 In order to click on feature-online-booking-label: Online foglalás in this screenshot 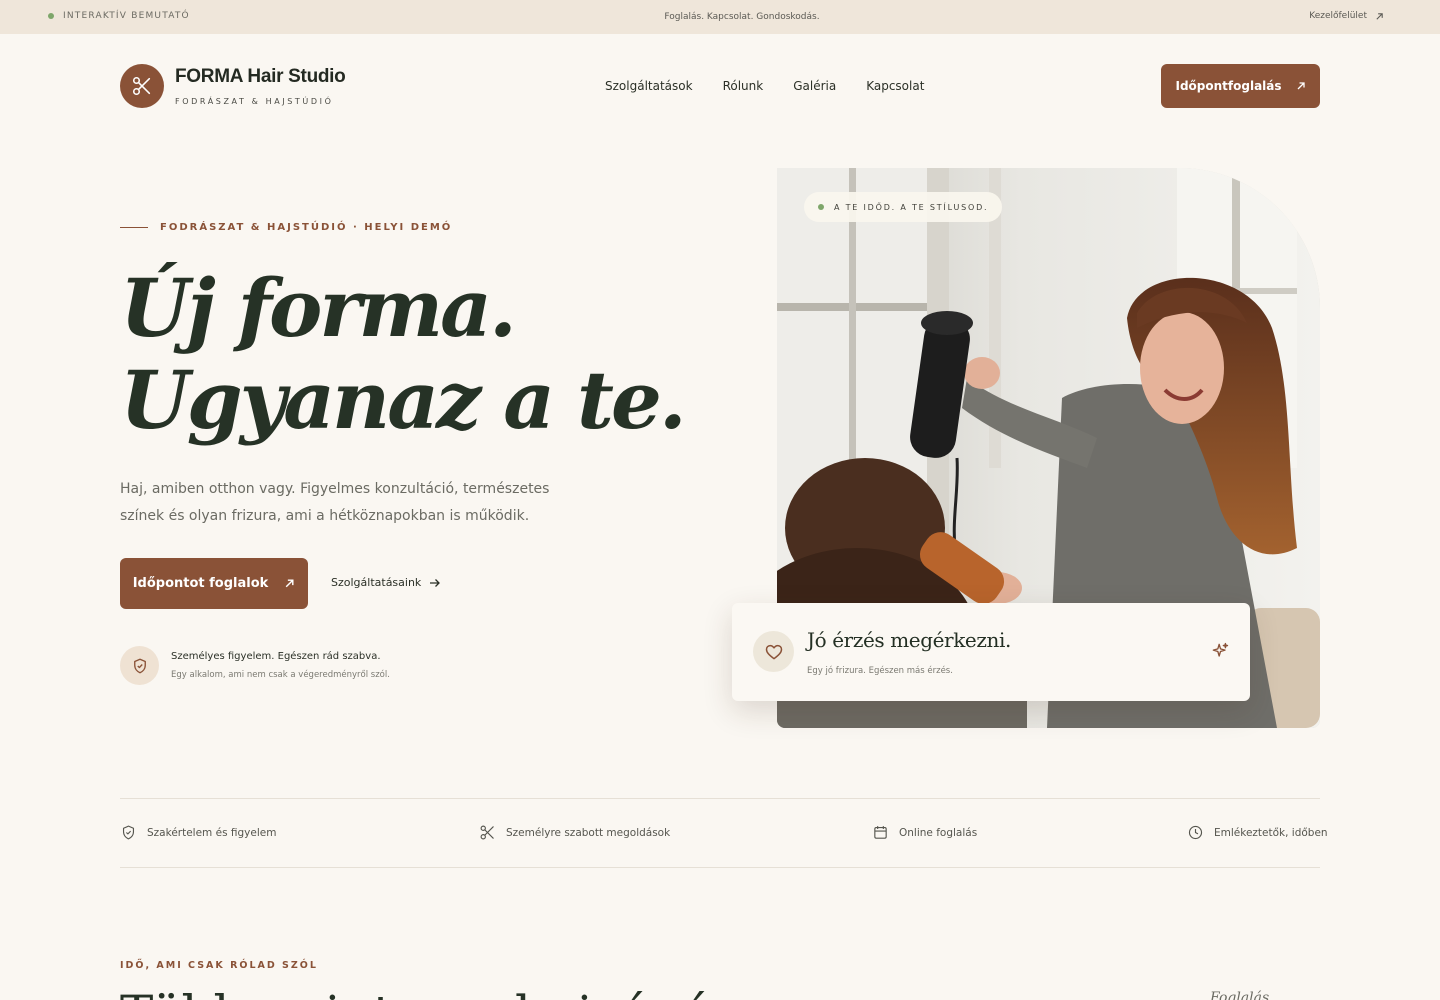, I will do `click(938, 832)`.